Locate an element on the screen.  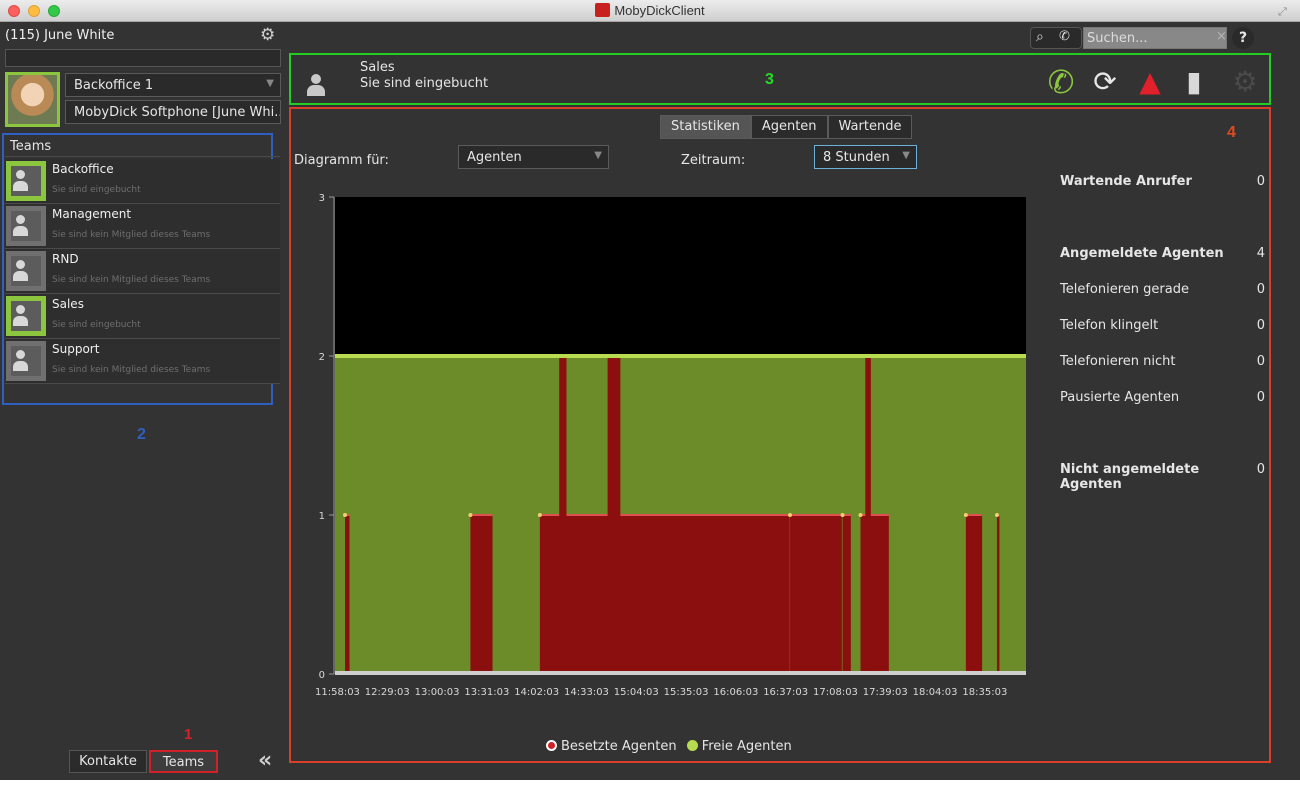
status-field is located at coordinates (143, 58).